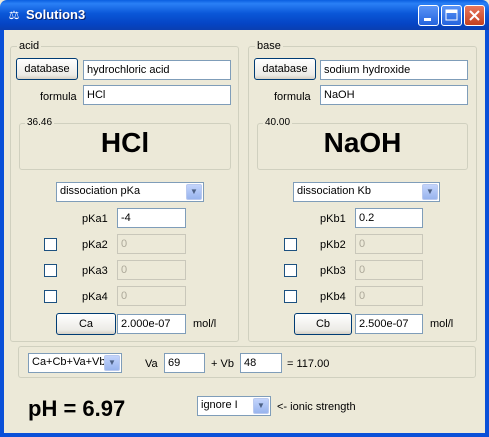 The width and height of the screenshot is (489, 437). Describe the element at coordinates (442, 324) in the screenshot. I see `base-unit-label: mol/l` at that location.